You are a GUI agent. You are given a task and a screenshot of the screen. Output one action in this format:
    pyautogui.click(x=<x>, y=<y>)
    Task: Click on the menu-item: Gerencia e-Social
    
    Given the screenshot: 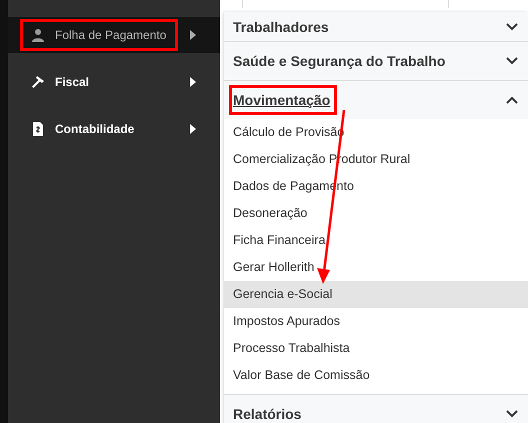 What is the action you would take?
    pyautogui.click(x=376, y=294)
    